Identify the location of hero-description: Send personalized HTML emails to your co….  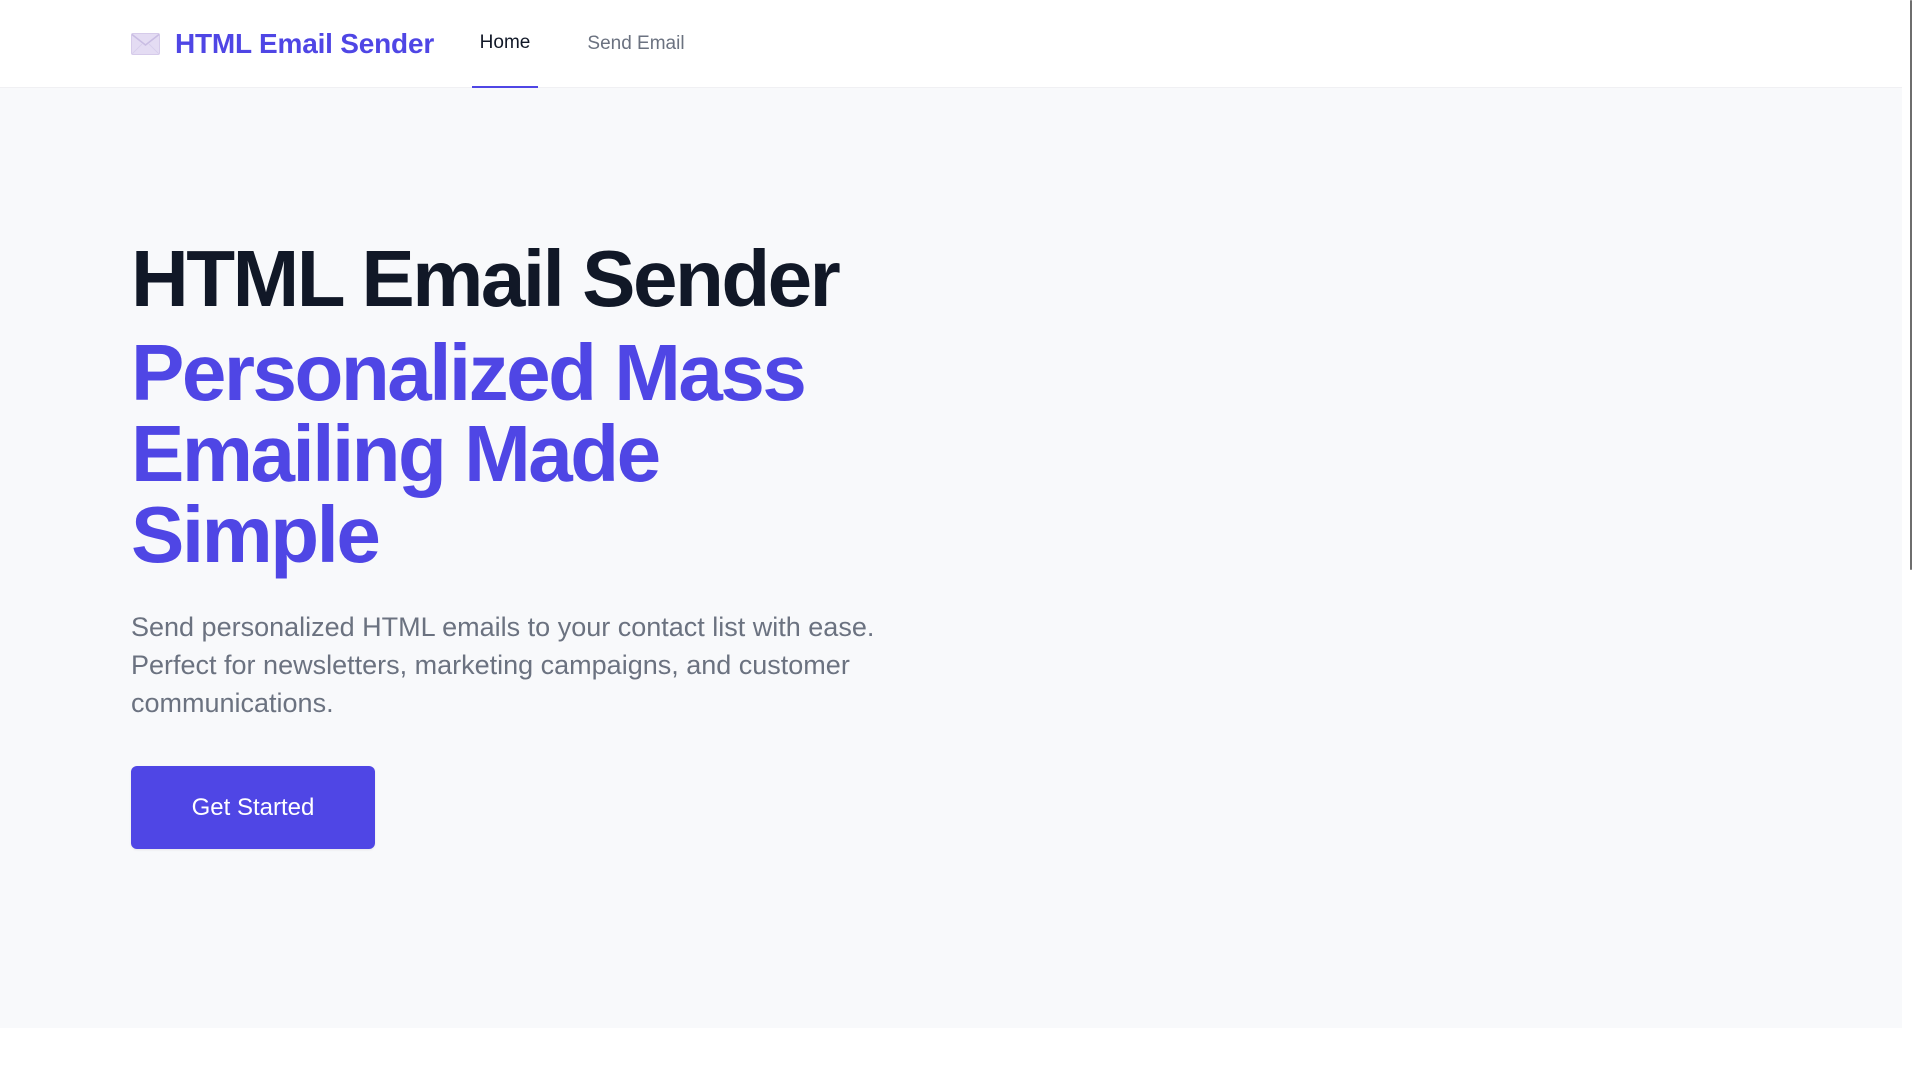
(503, 665).